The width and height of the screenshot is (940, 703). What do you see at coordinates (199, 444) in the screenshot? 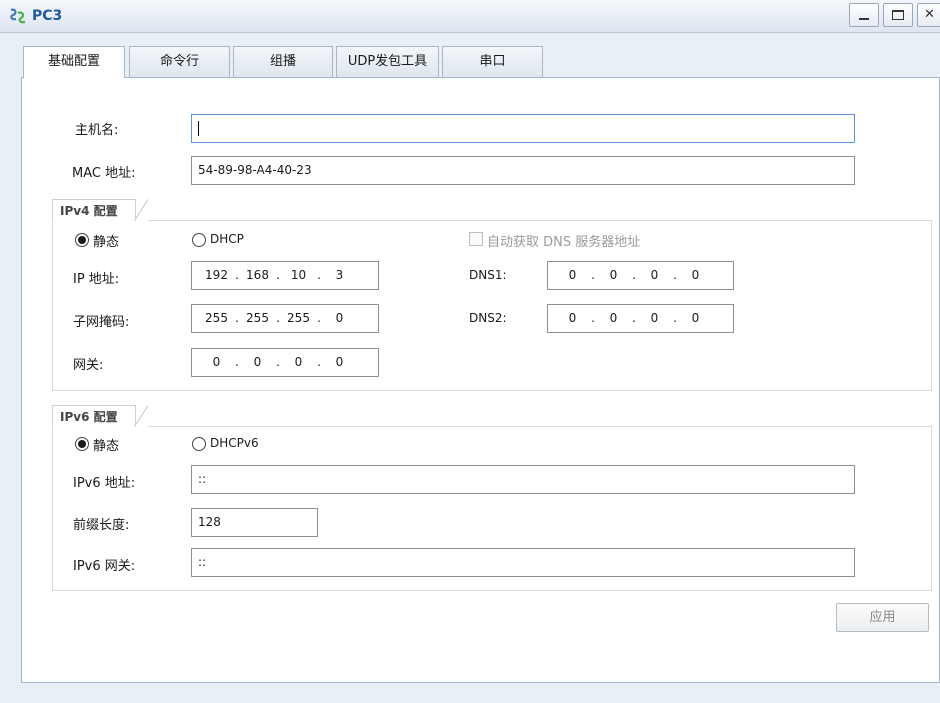
I see `ipv6-dhcpv6-radio` at bounding box center [199, 444].